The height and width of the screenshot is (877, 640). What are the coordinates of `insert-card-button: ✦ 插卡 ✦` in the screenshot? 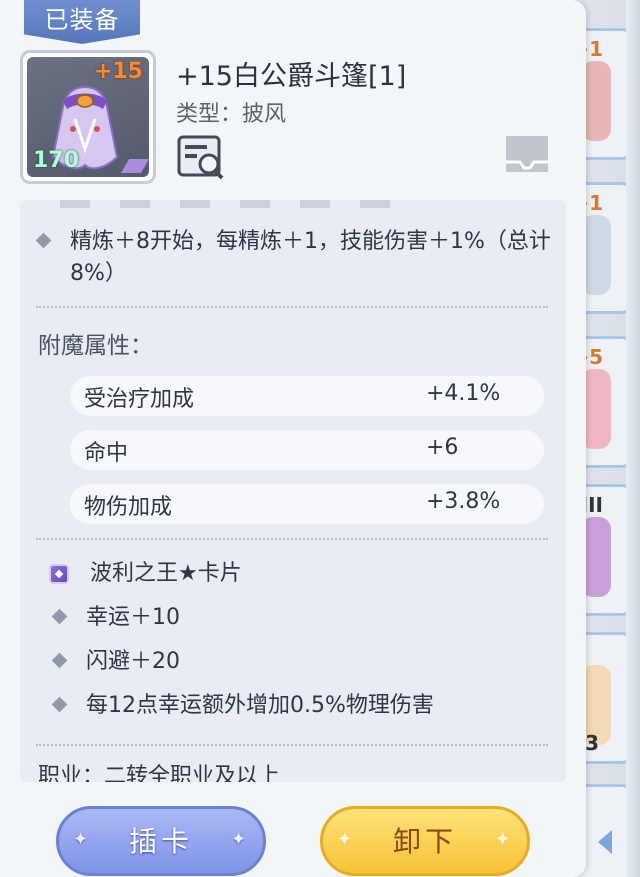 It's located at (161, 841).